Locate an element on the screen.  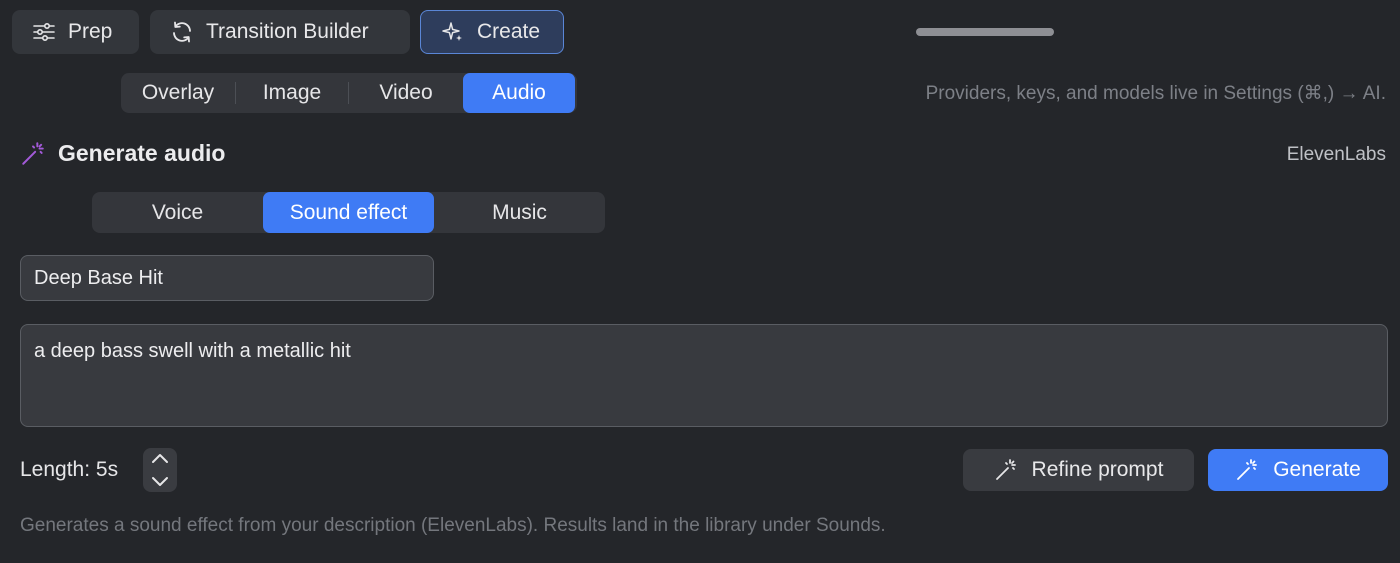
chevron-down-icon is located at coordinates (160, 481).